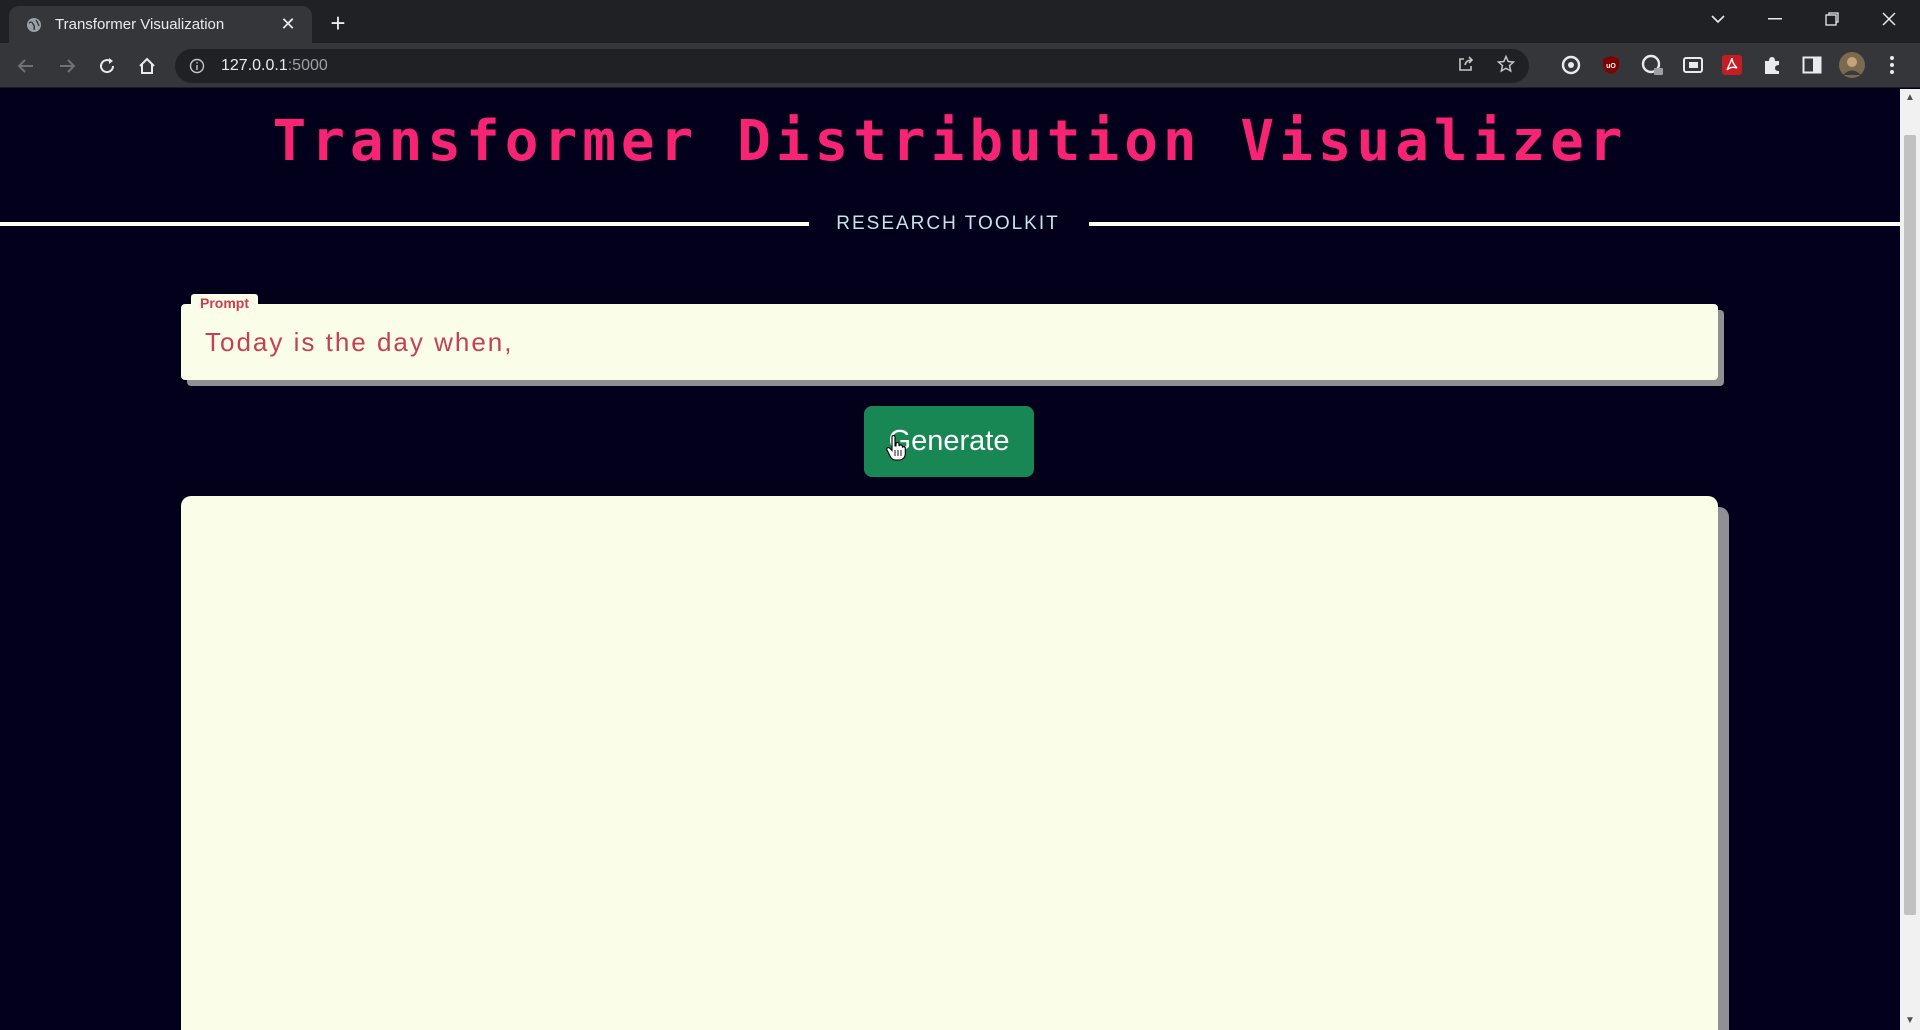 This screenshot has height=1030, width=1920. What do you see at coordinates (147, 66) in the screenshot?
I see `home-icon` at bounding box center [147, 66].